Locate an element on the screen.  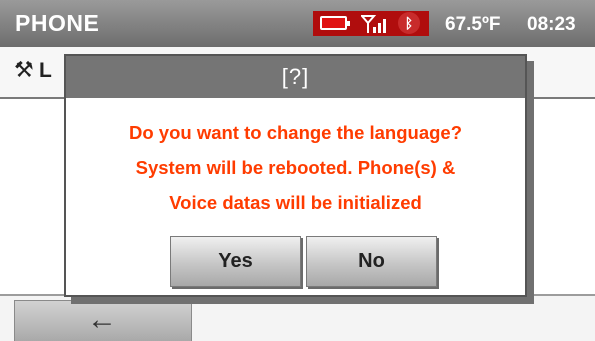
back-button: ← is located at coordinates (103, 320).